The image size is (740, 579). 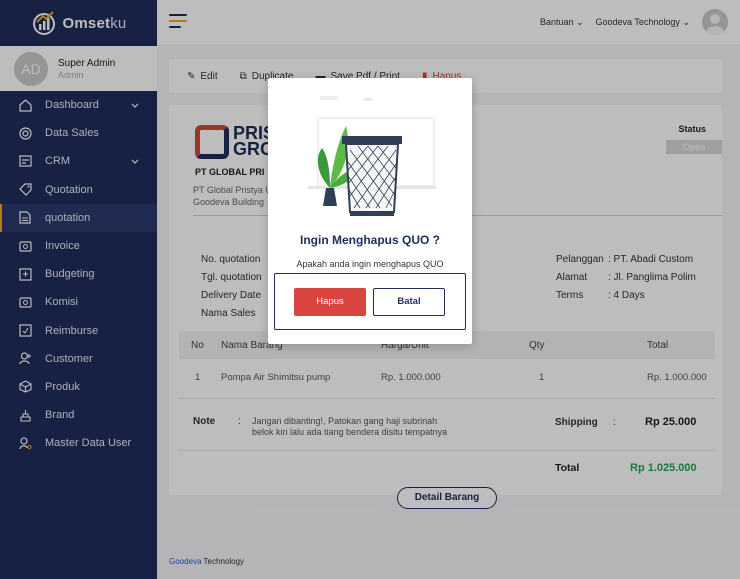 I want to click on modal-message: Apakah anda ingin menghapus QUO, so click(x=370, y=264).